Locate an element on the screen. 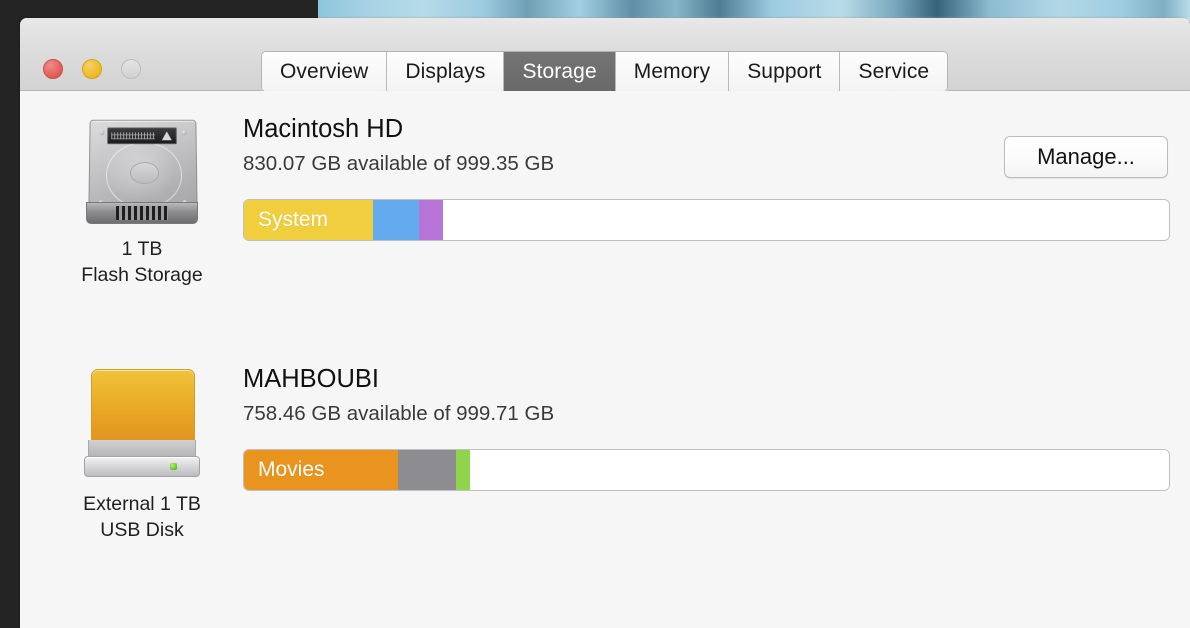  storage-segment-blue is located at coordinates (395, 220).